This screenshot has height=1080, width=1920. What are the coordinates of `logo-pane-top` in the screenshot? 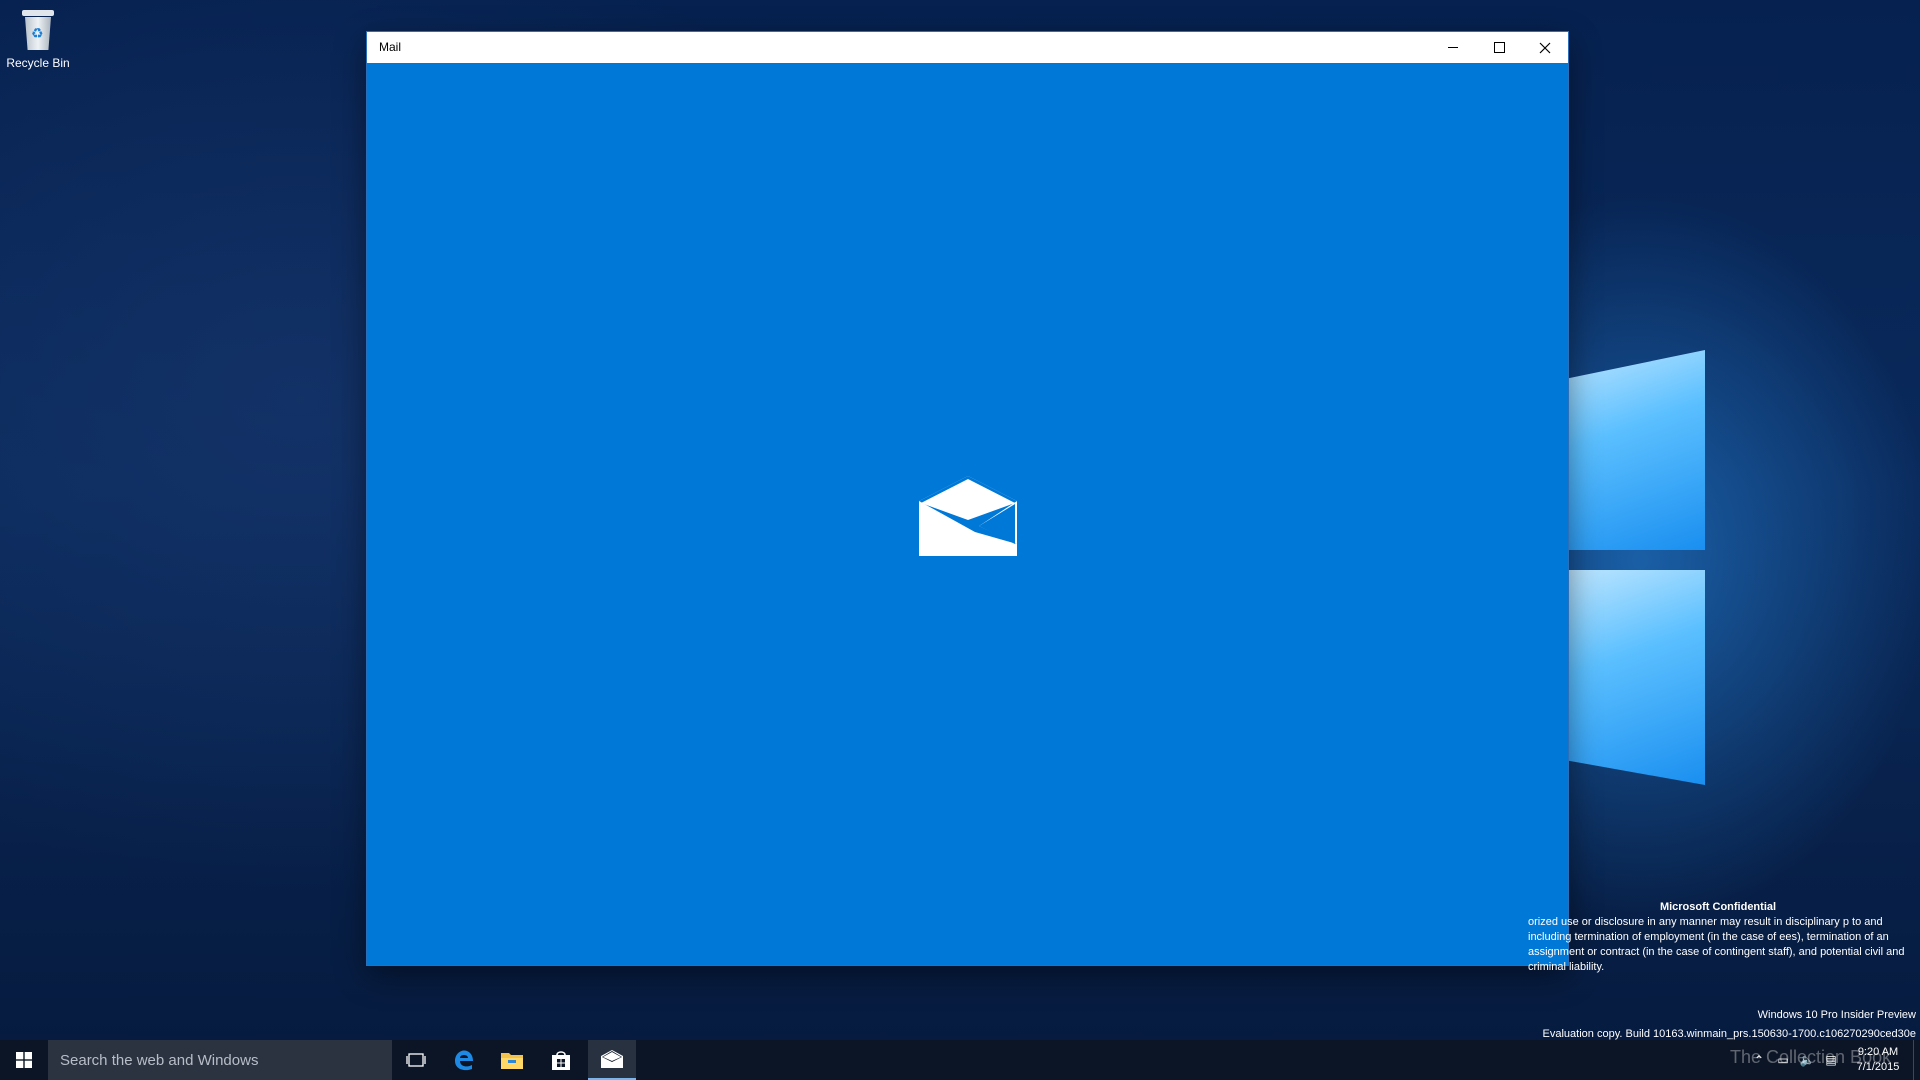 It's located at (1632, 450).